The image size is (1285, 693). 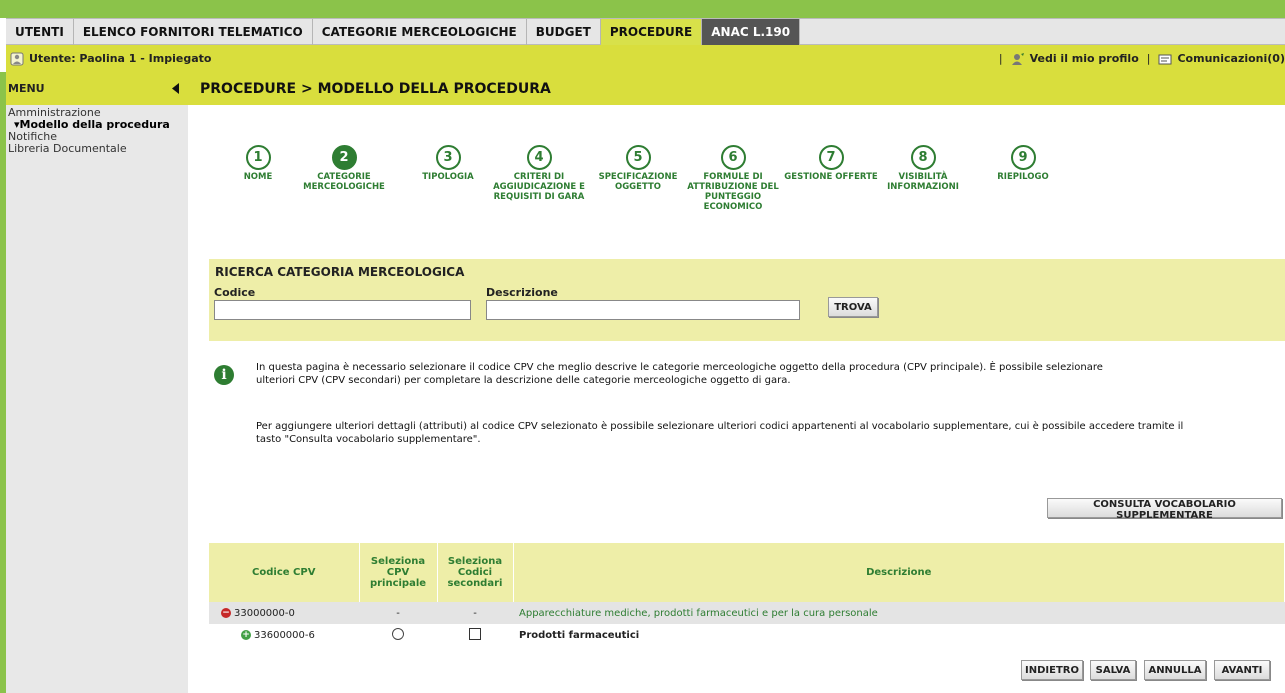 I want to click on step-number: 3, so click(x=448, y=157).